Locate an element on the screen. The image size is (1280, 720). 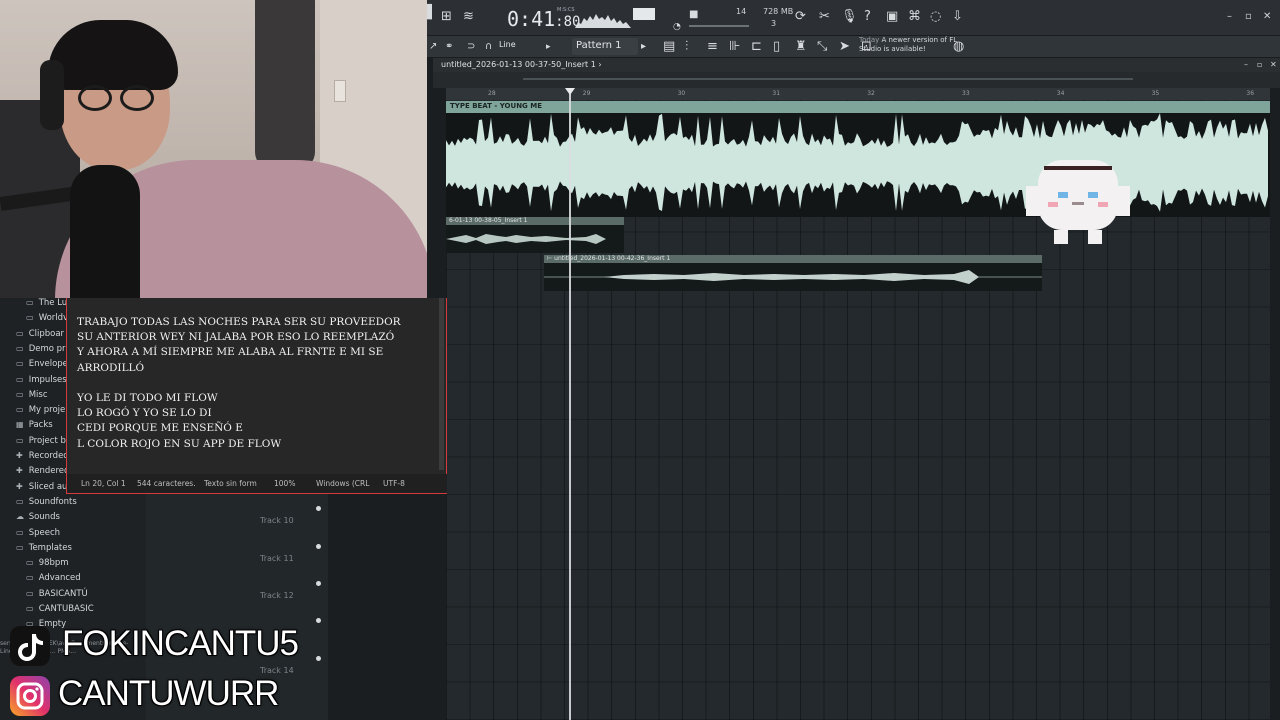
browser-icon: ⊏ is located at coordinates (756, 47).